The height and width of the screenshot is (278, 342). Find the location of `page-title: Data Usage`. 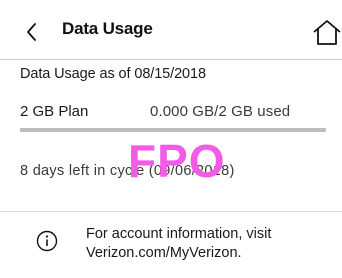

page-title: Data Usage is located at coordinates (107, 28).